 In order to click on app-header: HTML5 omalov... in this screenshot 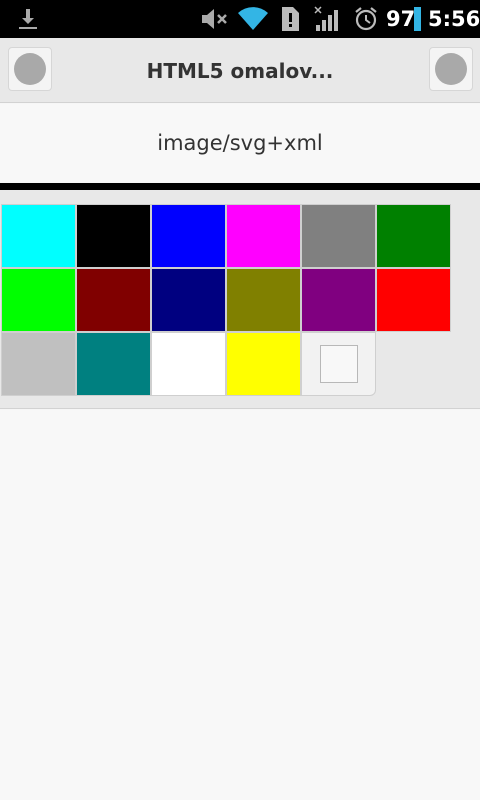, I will do `click(240, 70)`.